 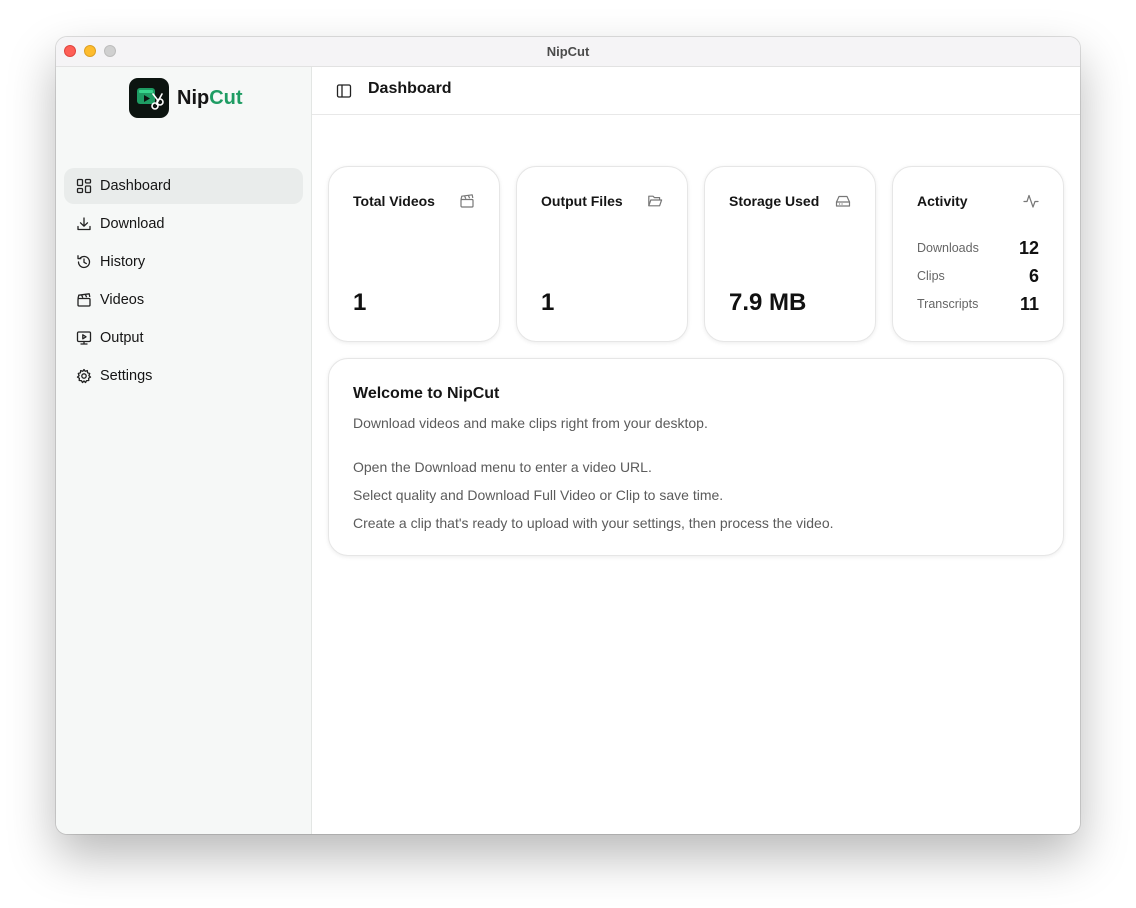 I want to click on stat-title: Output Files, so click(x=582, y=201).